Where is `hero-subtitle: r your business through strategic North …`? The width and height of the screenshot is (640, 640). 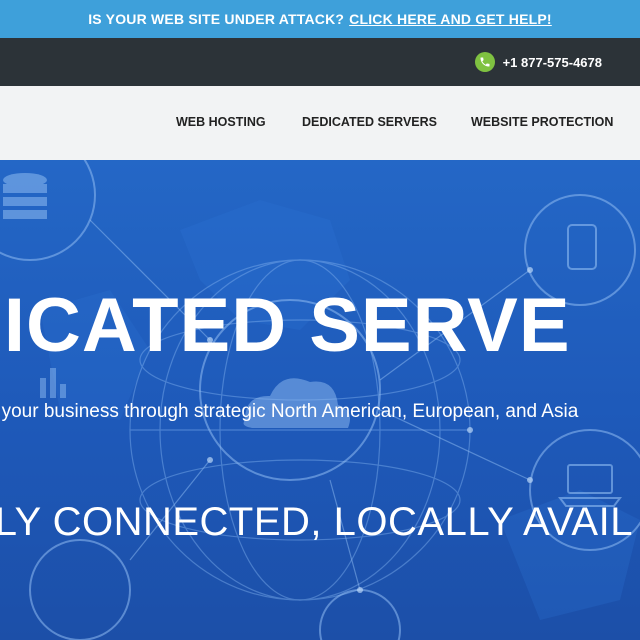
hero-subtitle: r your business through strategic North … is located at coordinates (289, 411).